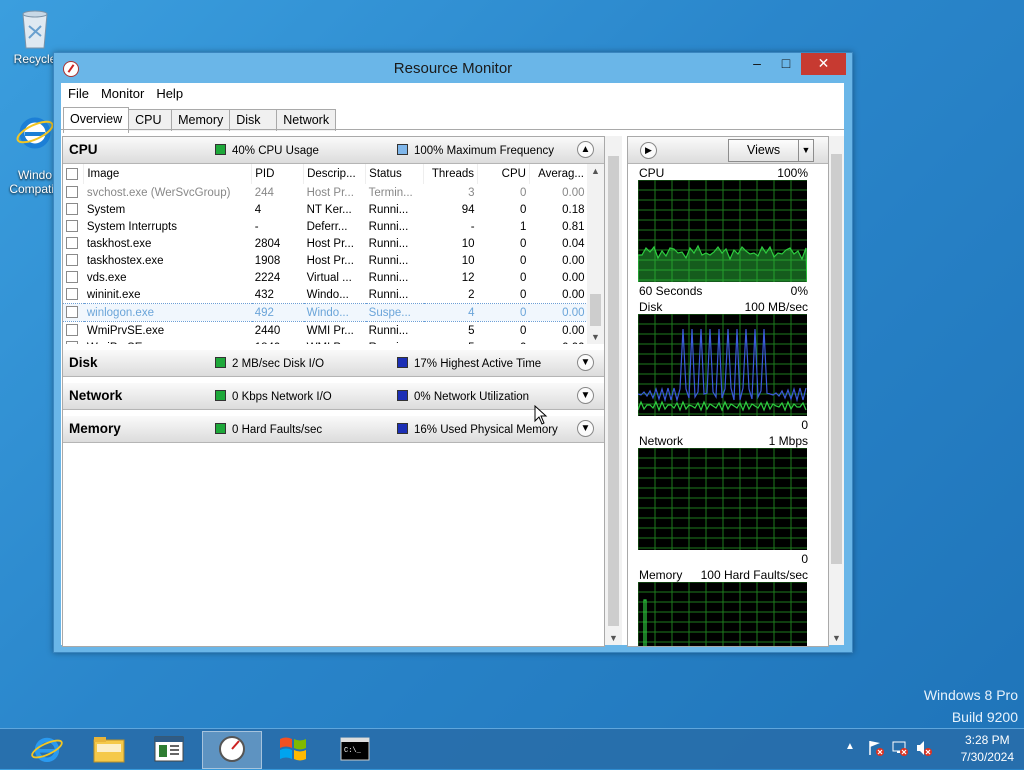  What do you see at coordinates (325, 209) in the screenshot?
I see `table-row: System 4 NT Ker... Runni... 94 0 0.18` at bounding box center [325, 209].